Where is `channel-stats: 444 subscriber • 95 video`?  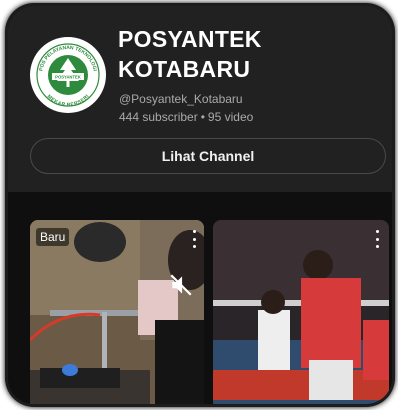
channel-stats: 444 subscriber • 95 video is located at coordinates (186, 117).